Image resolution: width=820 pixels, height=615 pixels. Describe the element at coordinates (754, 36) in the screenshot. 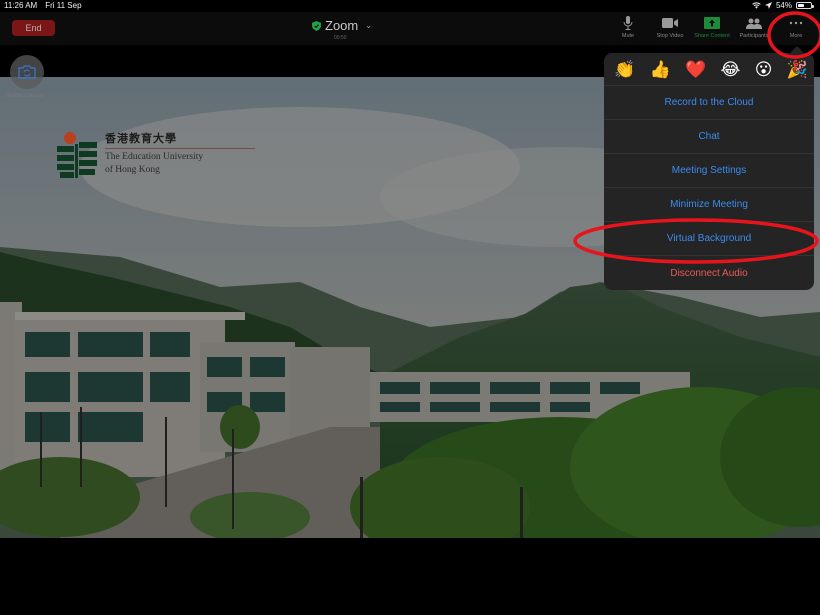

I see `participants-label: Participants` at that location.